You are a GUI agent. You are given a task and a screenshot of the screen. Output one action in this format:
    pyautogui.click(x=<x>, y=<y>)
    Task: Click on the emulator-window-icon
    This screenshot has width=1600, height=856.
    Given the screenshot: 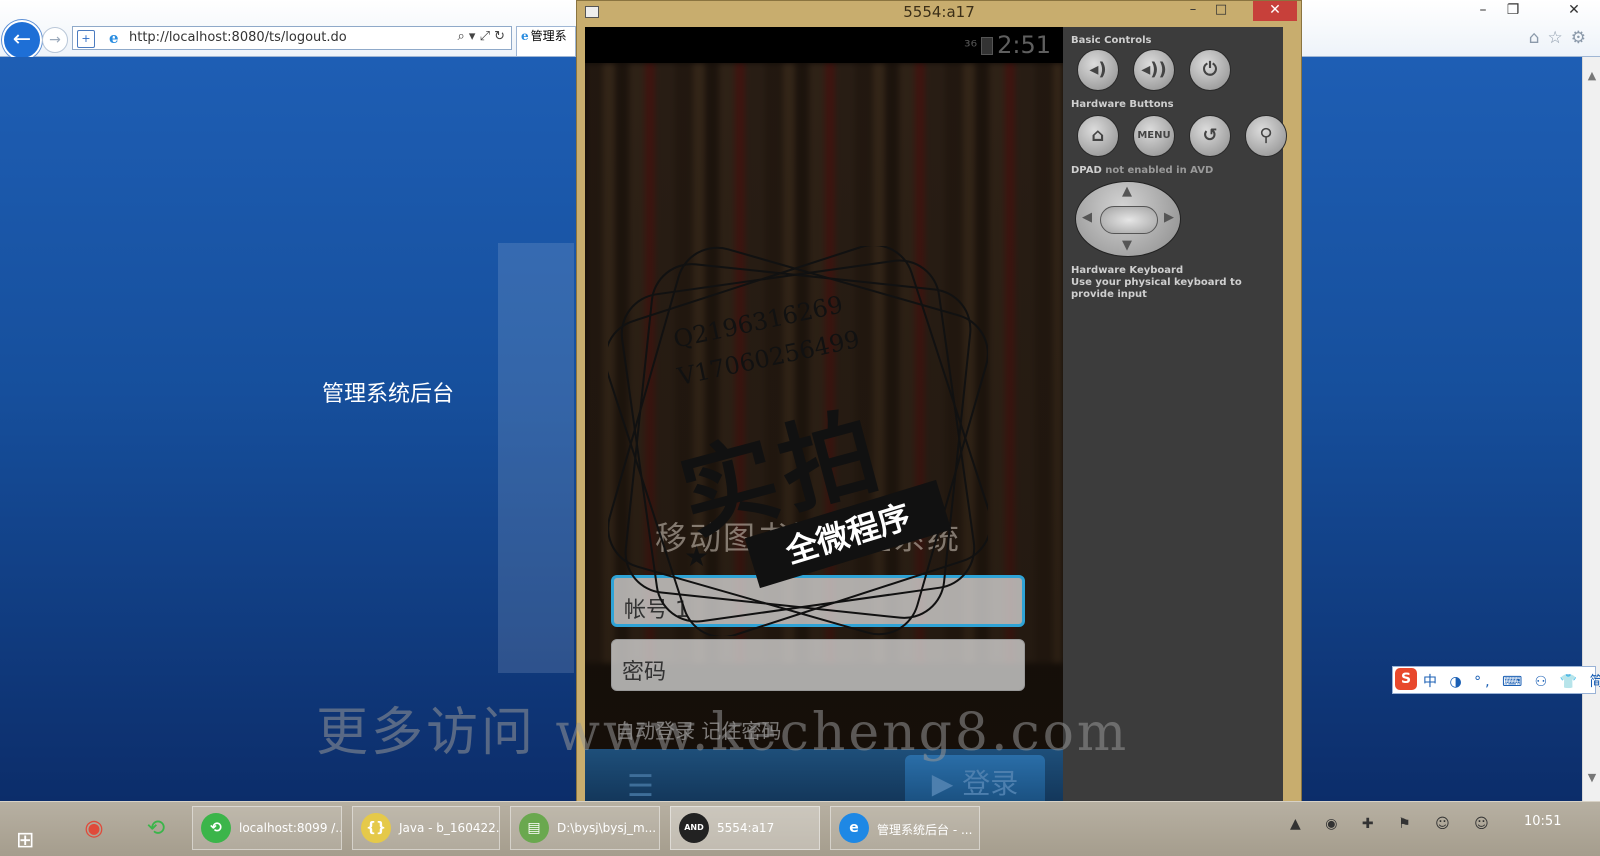 What is the action you would take?
    pyautogui.click(x=592, y=12)
    